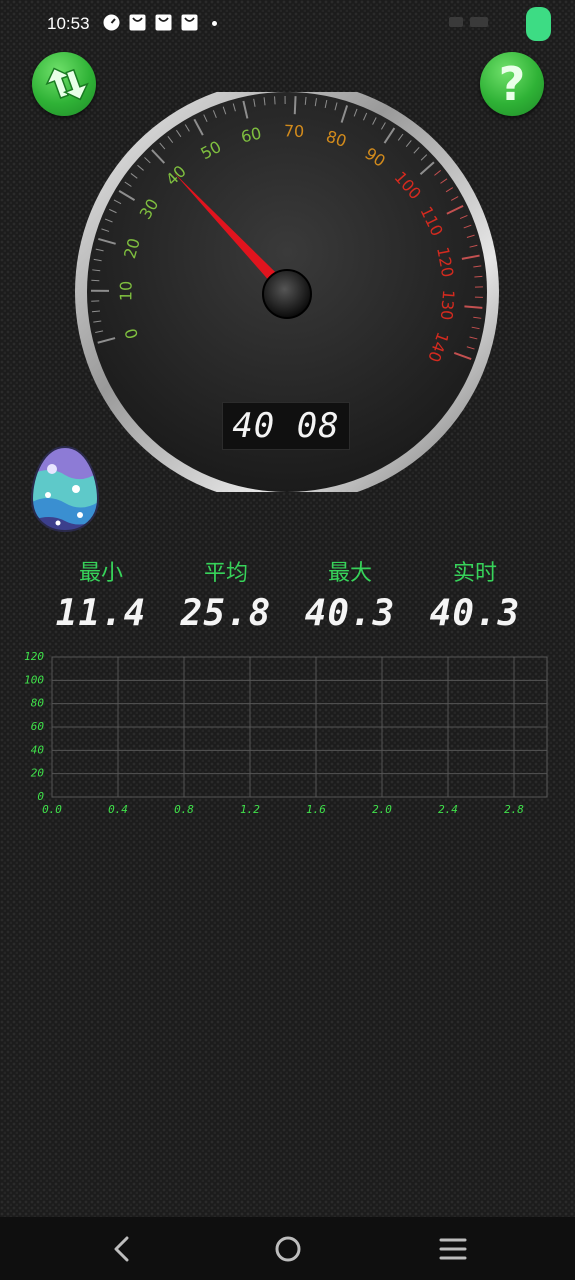  I want to click on stat-min-label: 最小, so click(100, 573).